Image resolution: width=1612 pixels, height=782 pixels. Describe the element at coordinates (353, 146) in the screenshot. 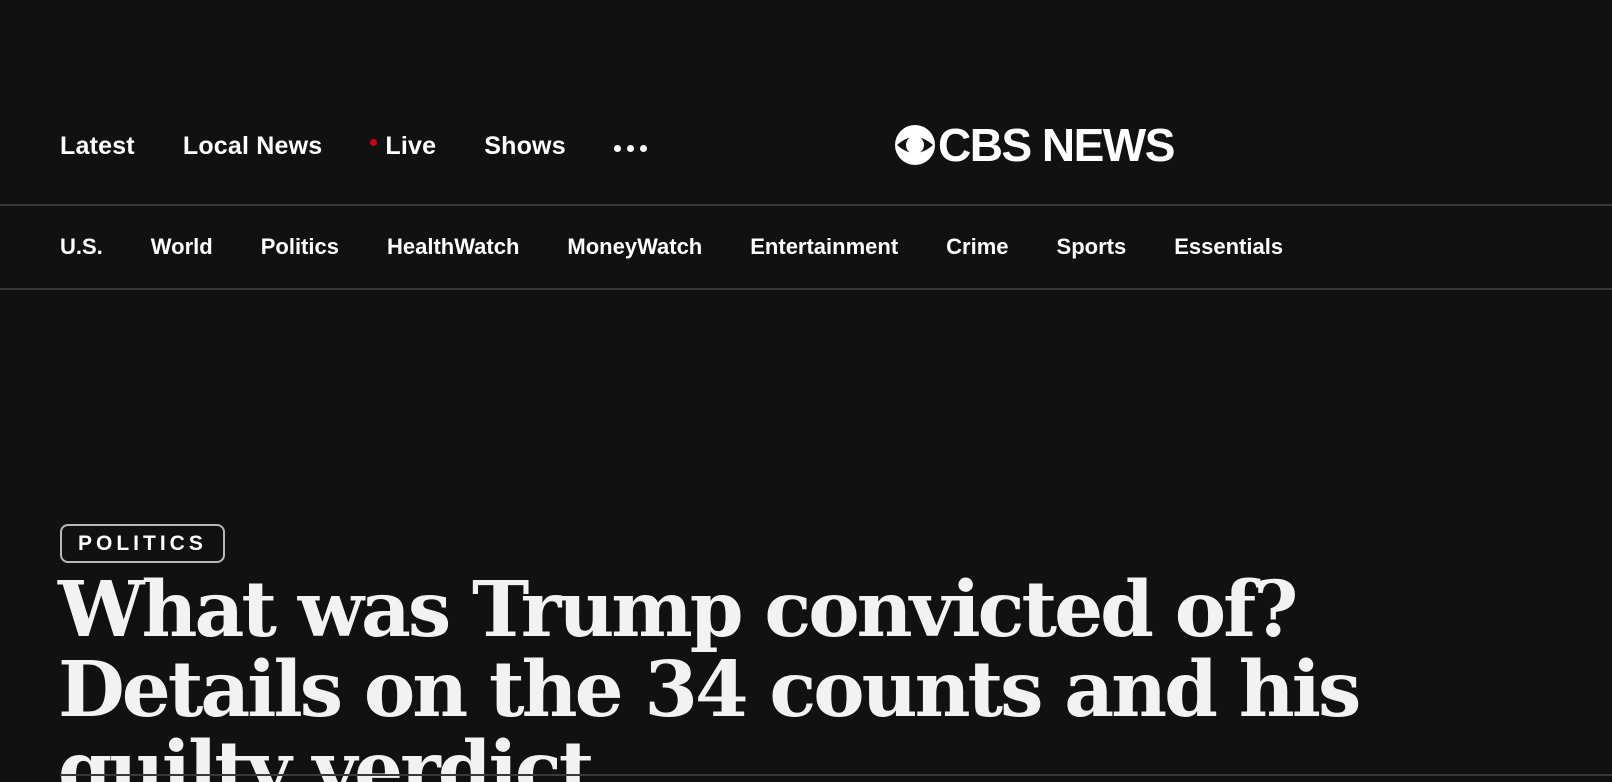

I see `primary-nav: Latest Local News Live Shows` at that location.